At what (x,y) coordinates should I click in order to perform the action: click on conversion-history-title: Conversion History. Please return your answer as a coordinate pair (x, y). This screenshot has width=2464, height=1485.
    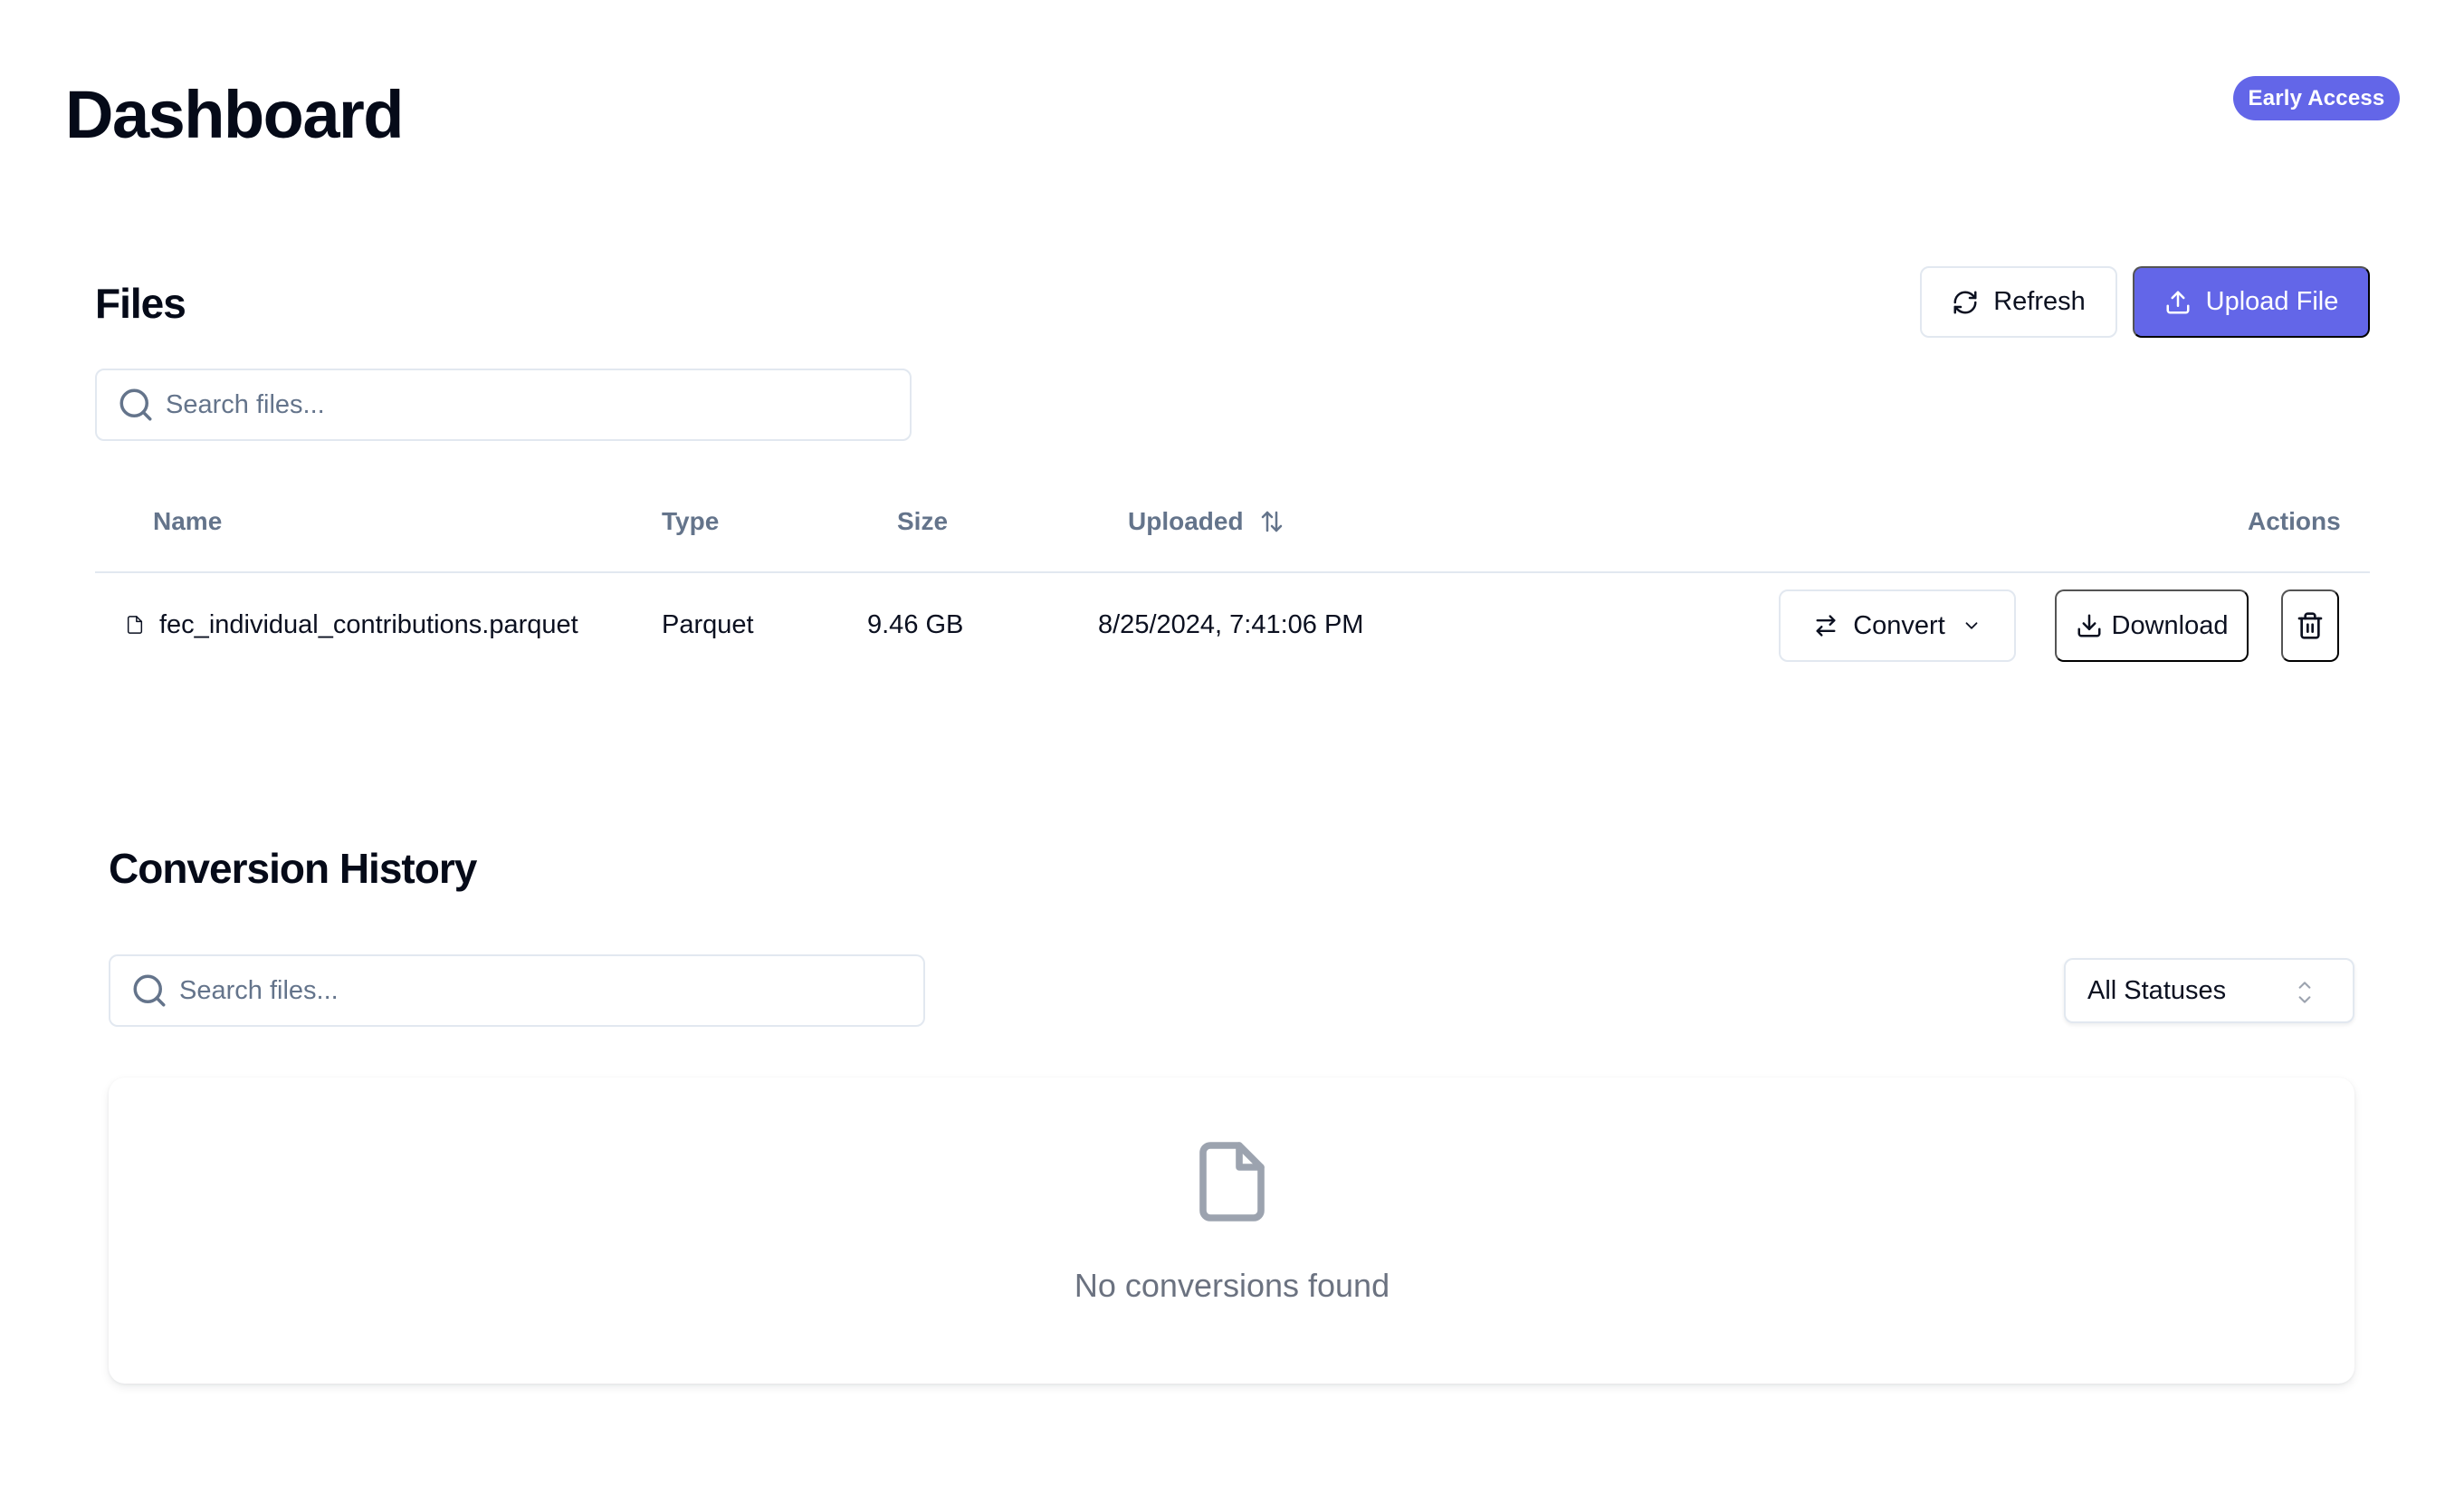
    Looking at the image, I should click on (293, 869).